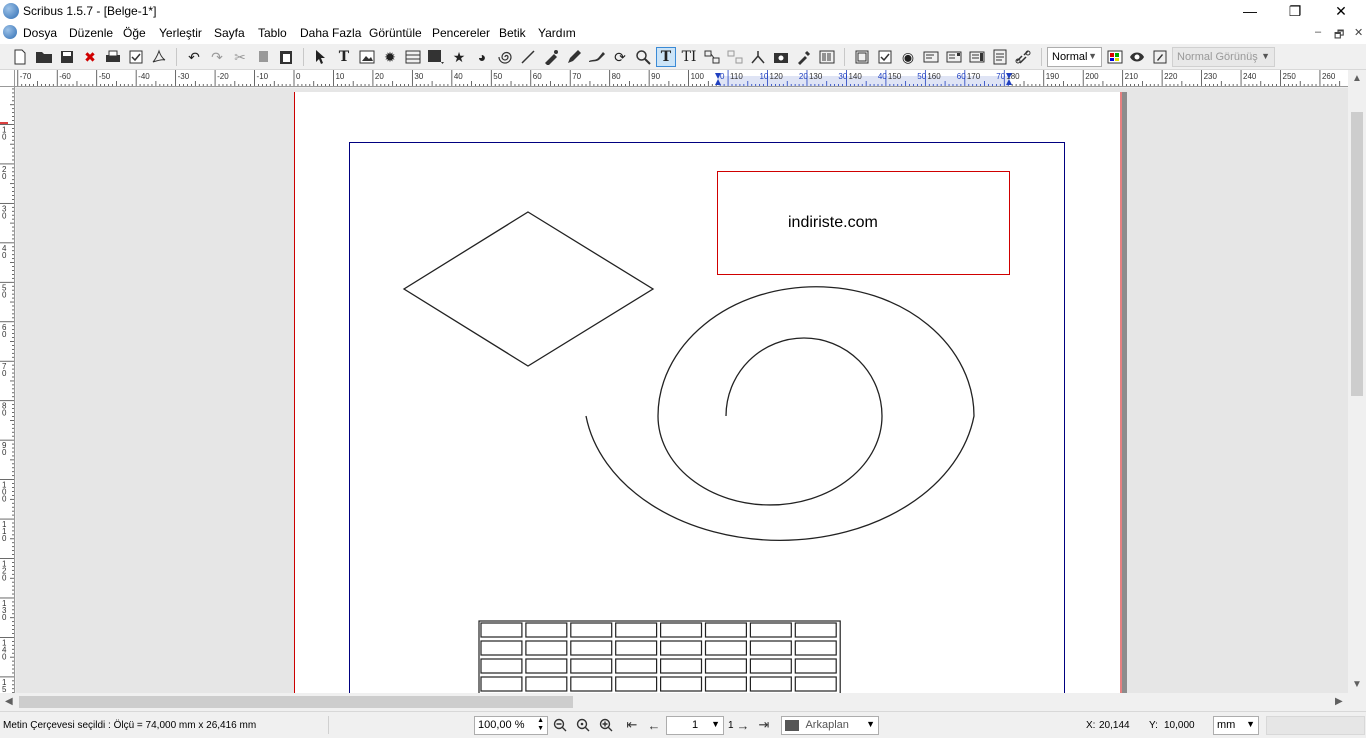  I want to click on minimize-button: —, so click(1250, 11).